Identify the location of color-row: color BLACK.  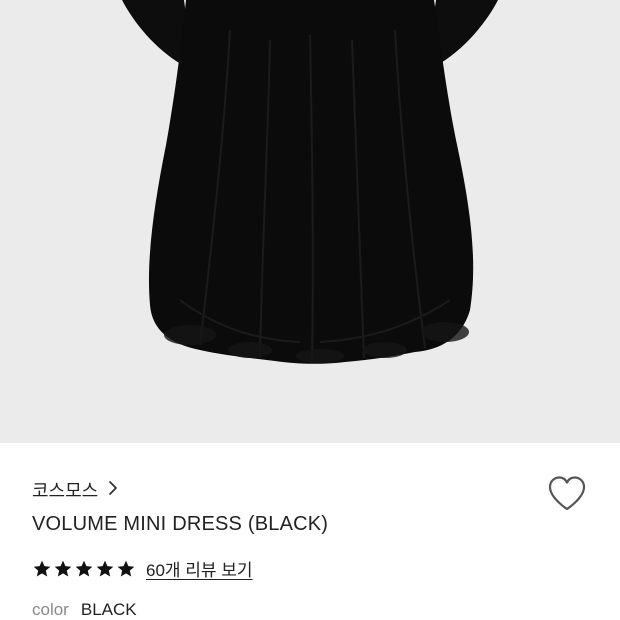
(84, 610).